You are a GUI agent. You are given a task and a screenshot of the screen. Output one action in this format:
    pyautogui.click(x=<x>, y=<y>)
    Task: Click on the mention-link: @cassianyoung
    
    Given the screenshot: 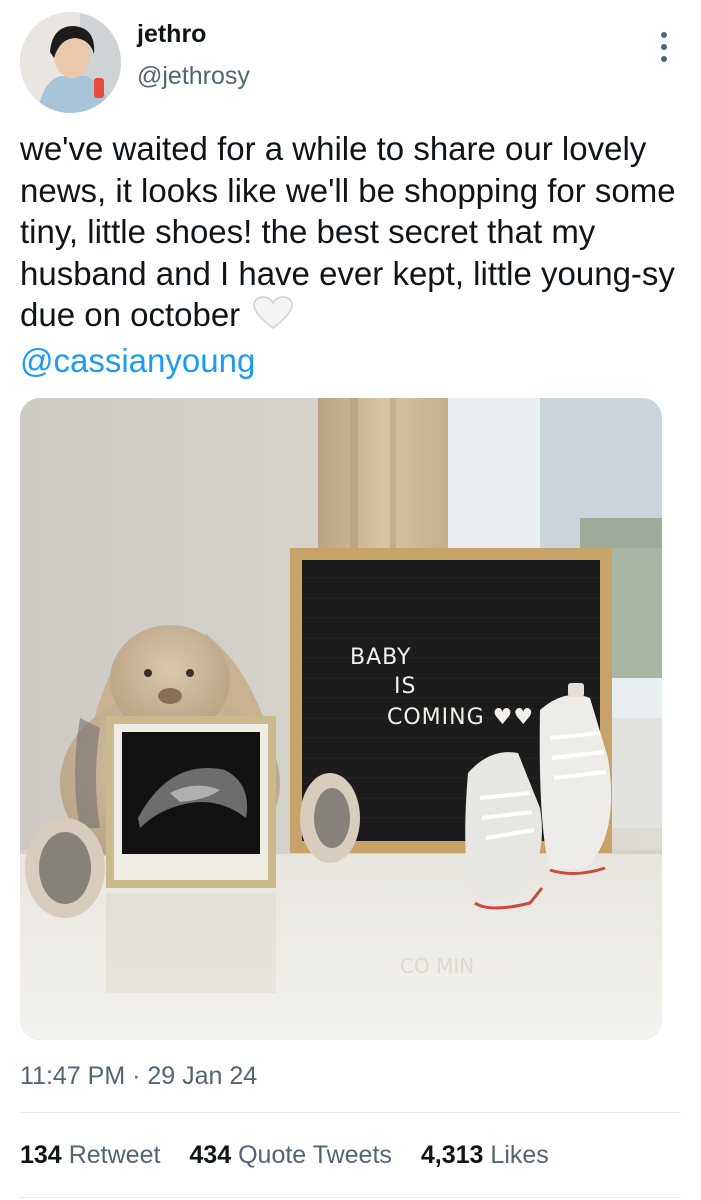 What is the action you would take?
    pyautogui.click(x=137, y=360)
    